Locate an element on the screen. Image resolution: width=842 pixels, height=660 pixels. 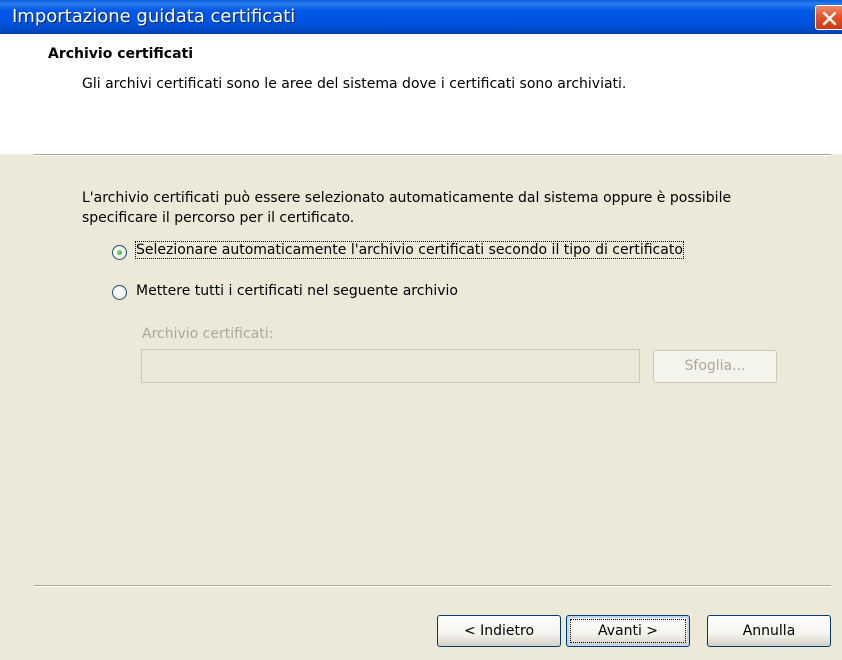
close-button is located at coordinates (828, 17).